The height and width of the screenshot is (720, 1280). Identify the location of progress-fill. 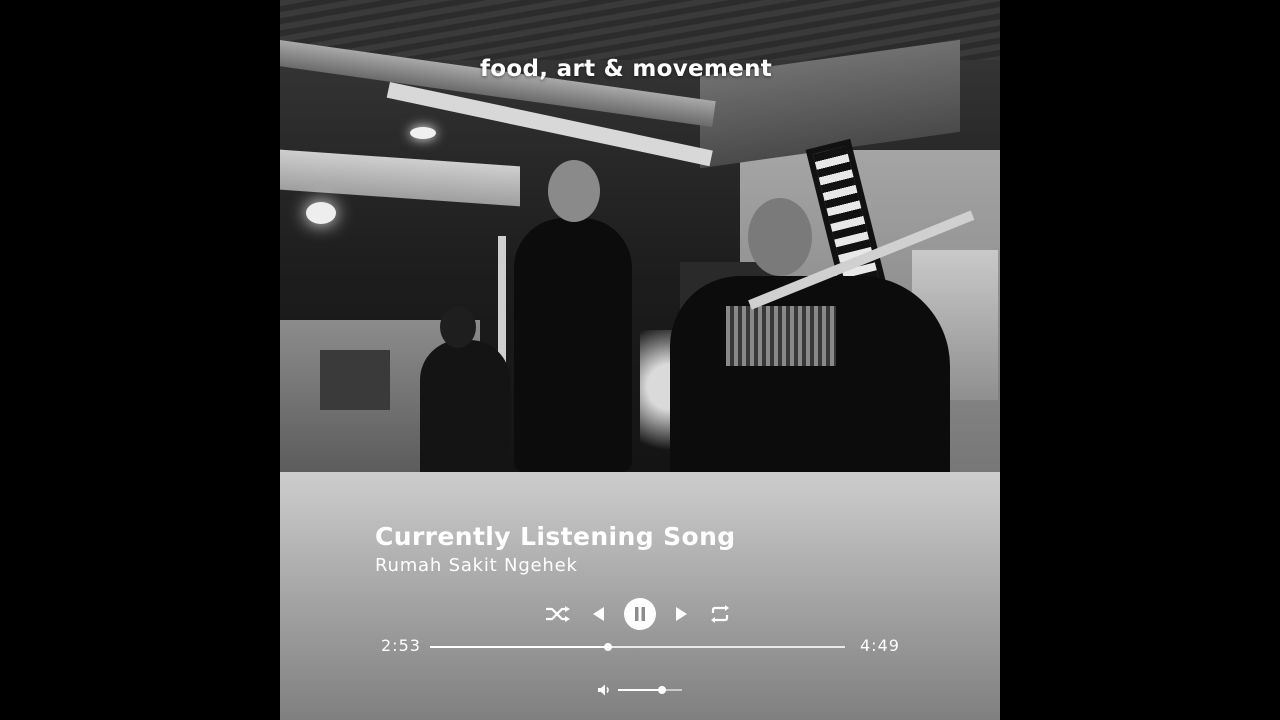
(519, 647).